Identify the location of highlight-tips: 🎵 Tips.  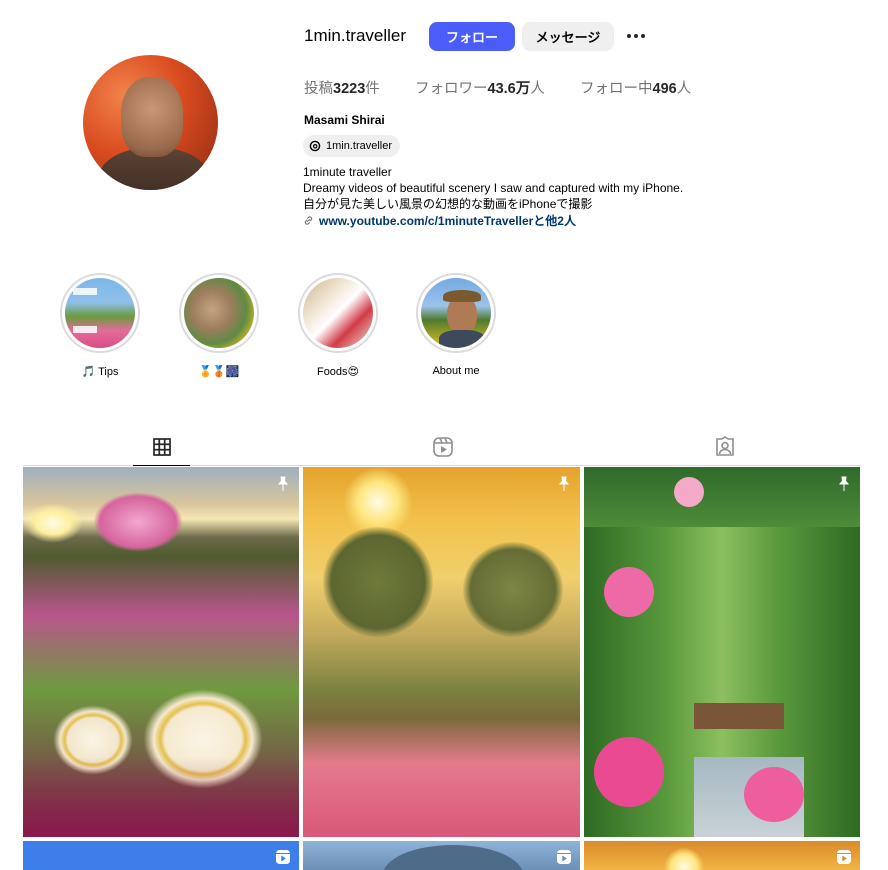
(100, 325).